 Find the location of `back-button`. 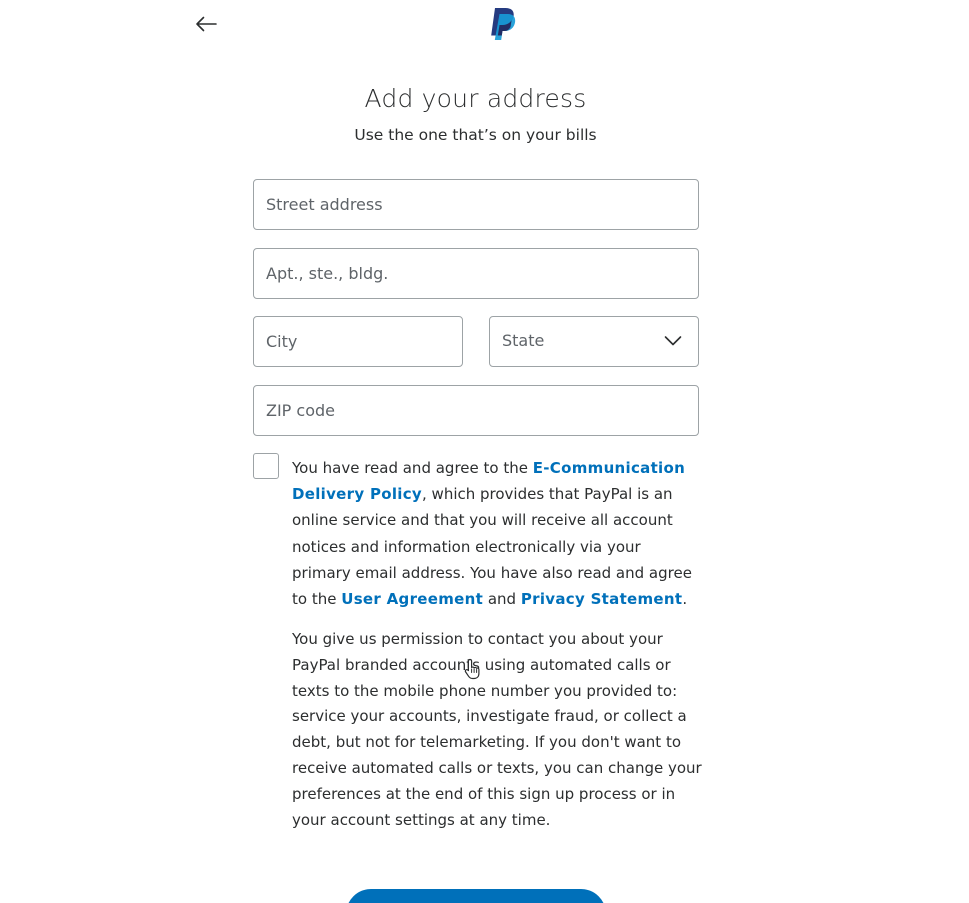

back-button is located at coordinates (206, 24).